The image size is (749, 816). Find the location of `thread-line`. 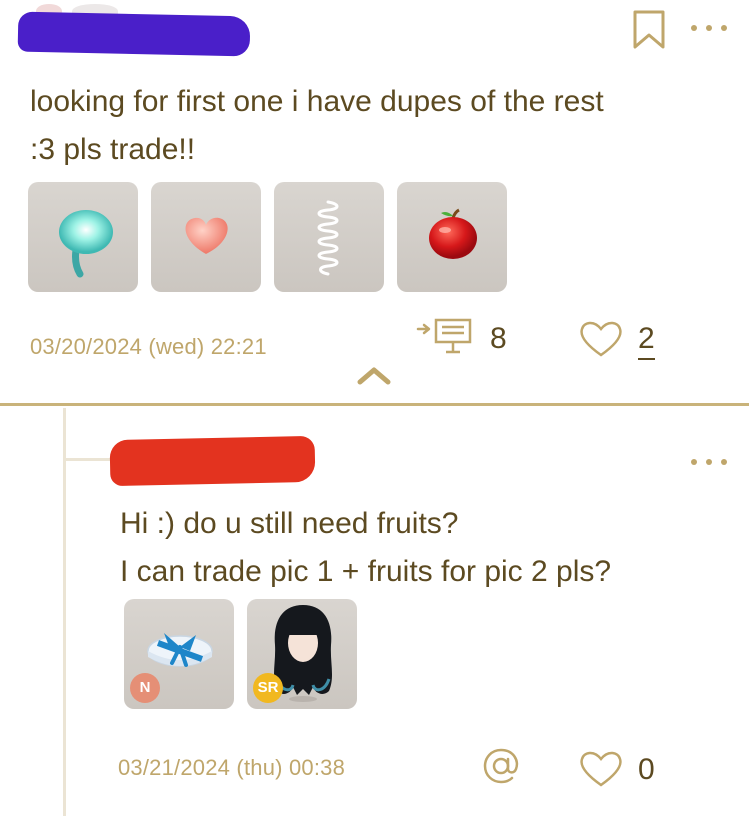

thread-line is located at coordinates (64, 612).